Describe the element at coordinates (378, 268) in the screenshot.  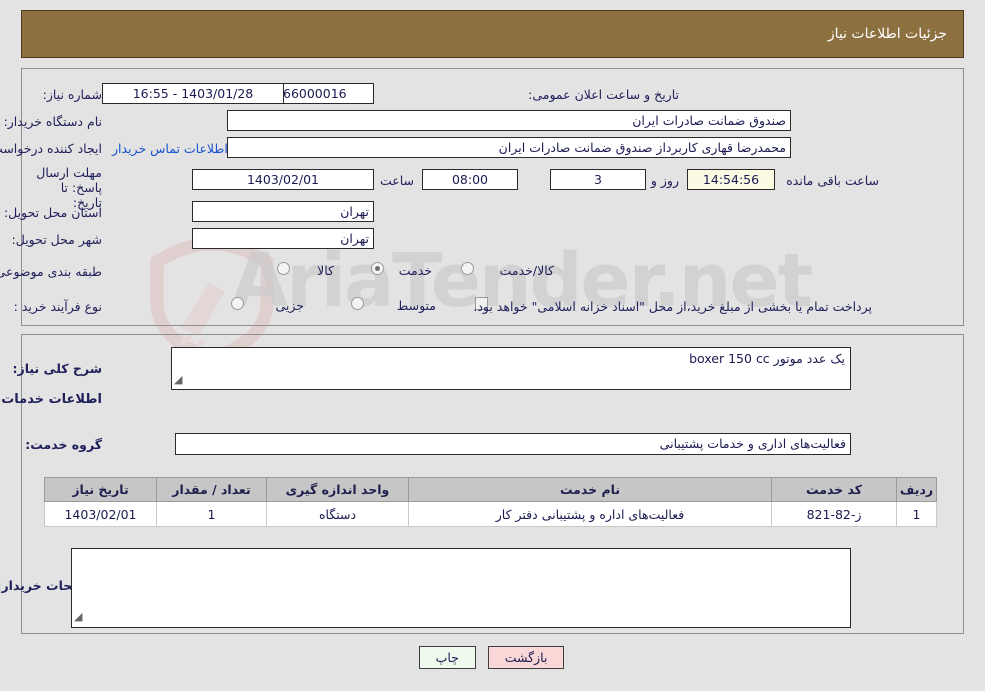
I see `radio-category-khedmat` at that location.